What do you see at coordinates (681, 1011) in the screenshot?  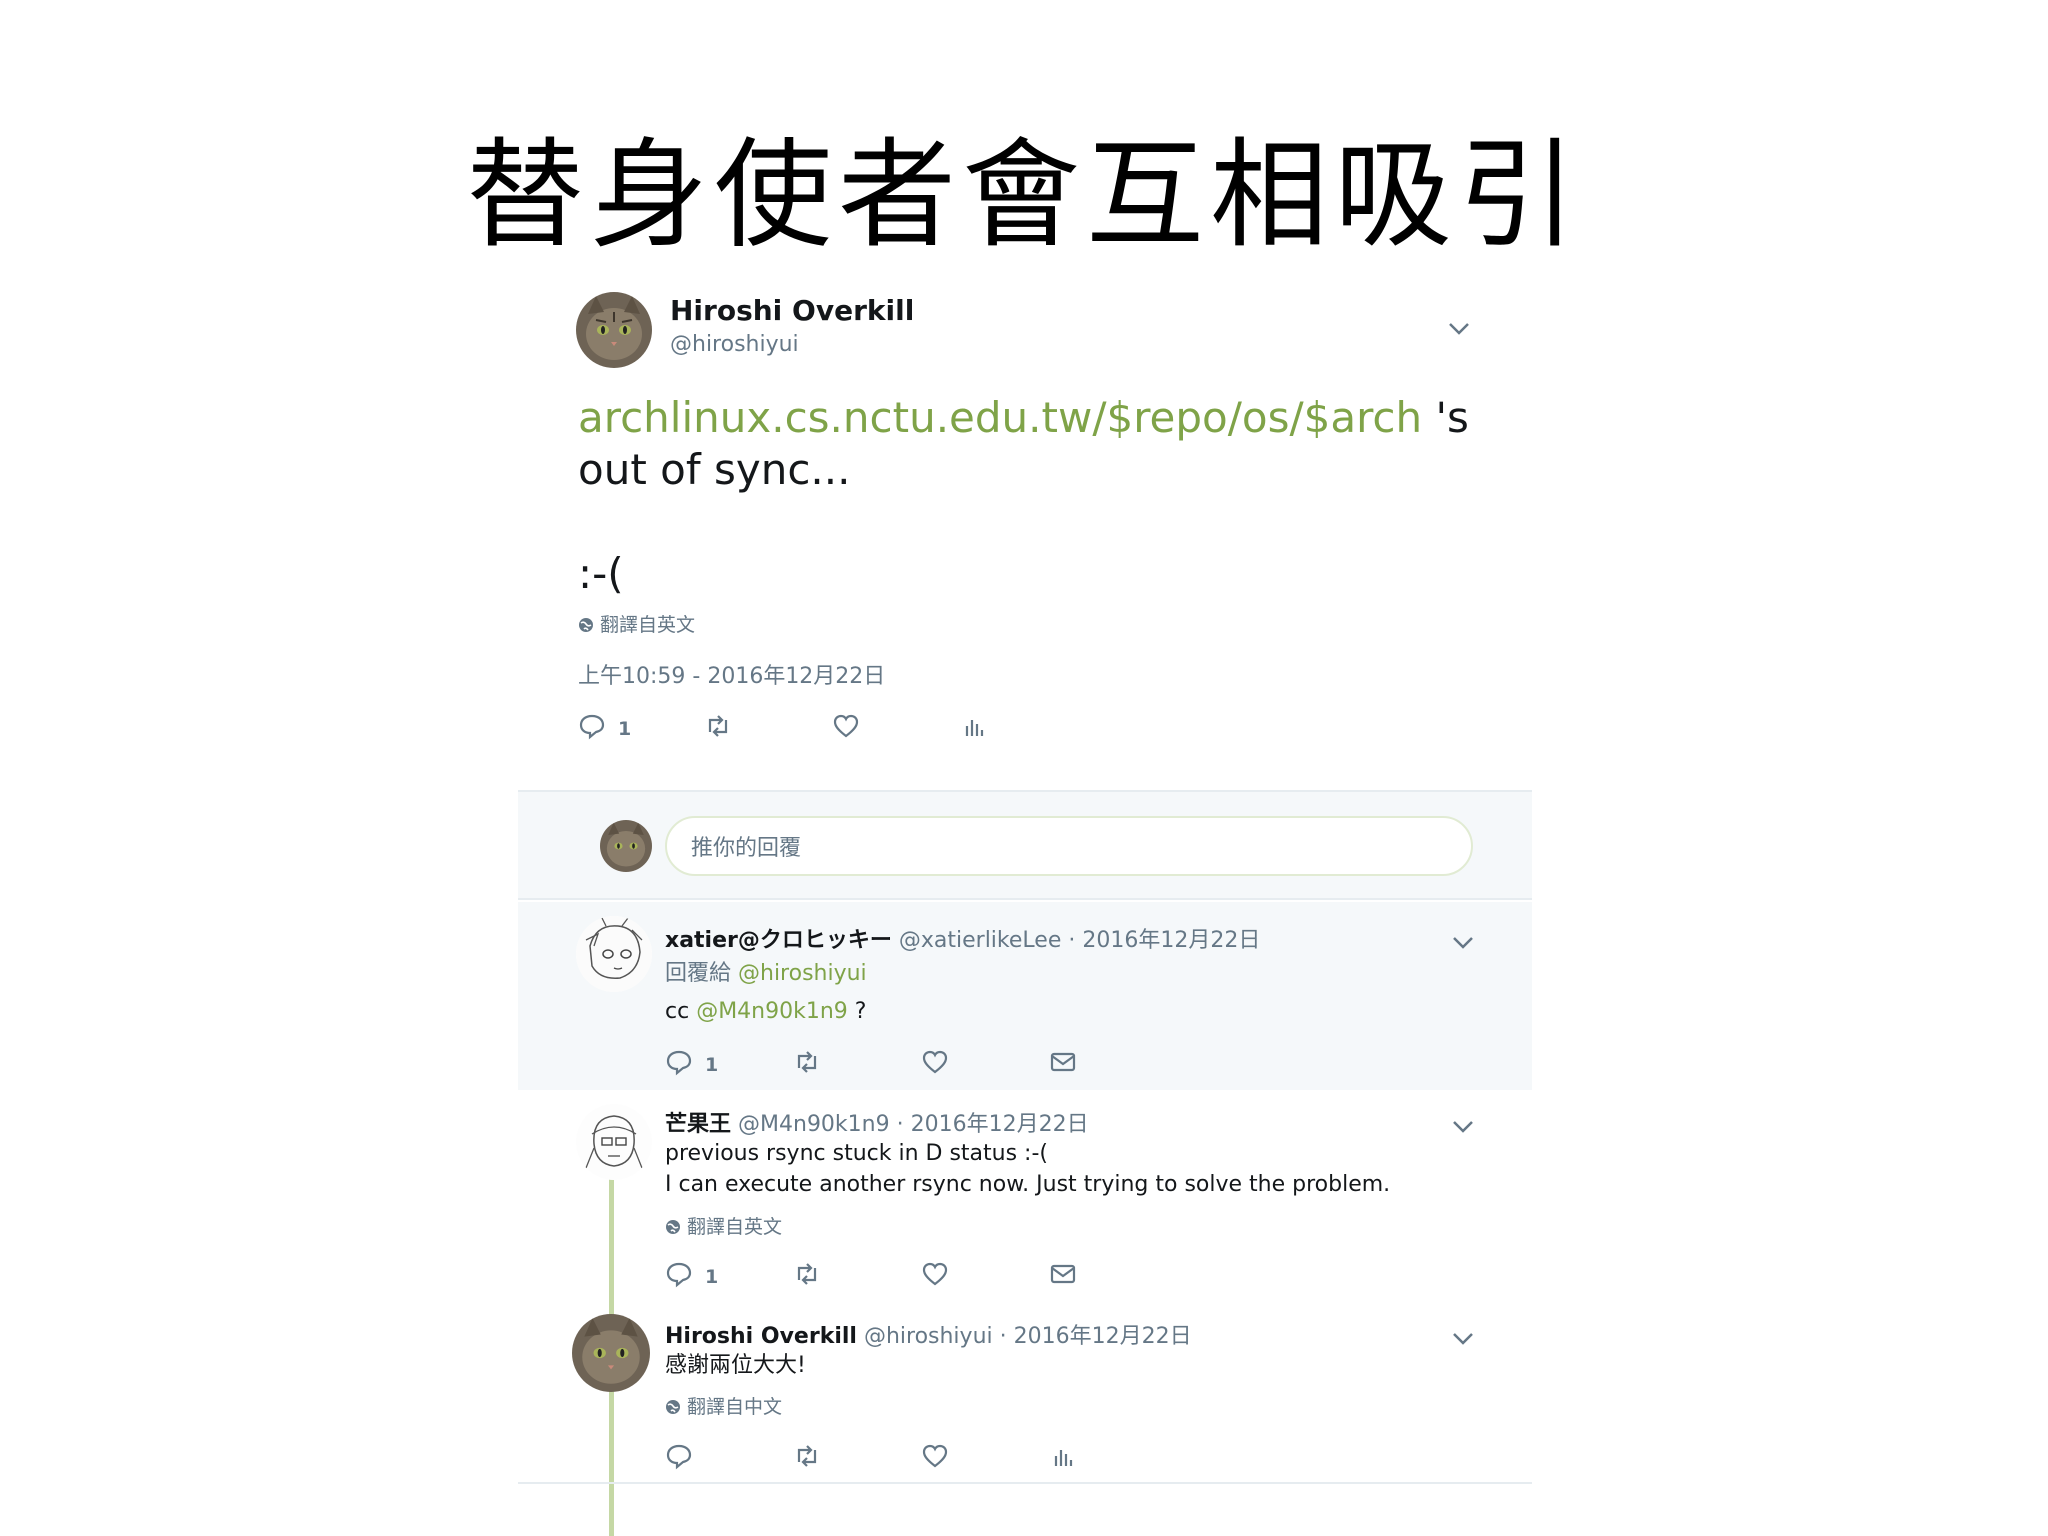 I see `reply-text-prefix: cc` at bounding box center [681, 1011].